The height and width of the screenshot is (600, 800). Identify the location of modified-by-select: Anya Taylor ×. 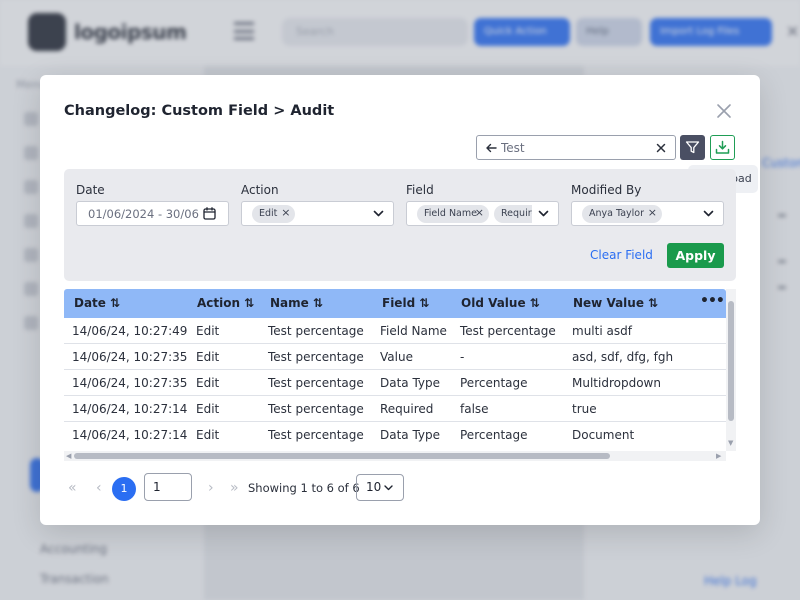
(647, 213).